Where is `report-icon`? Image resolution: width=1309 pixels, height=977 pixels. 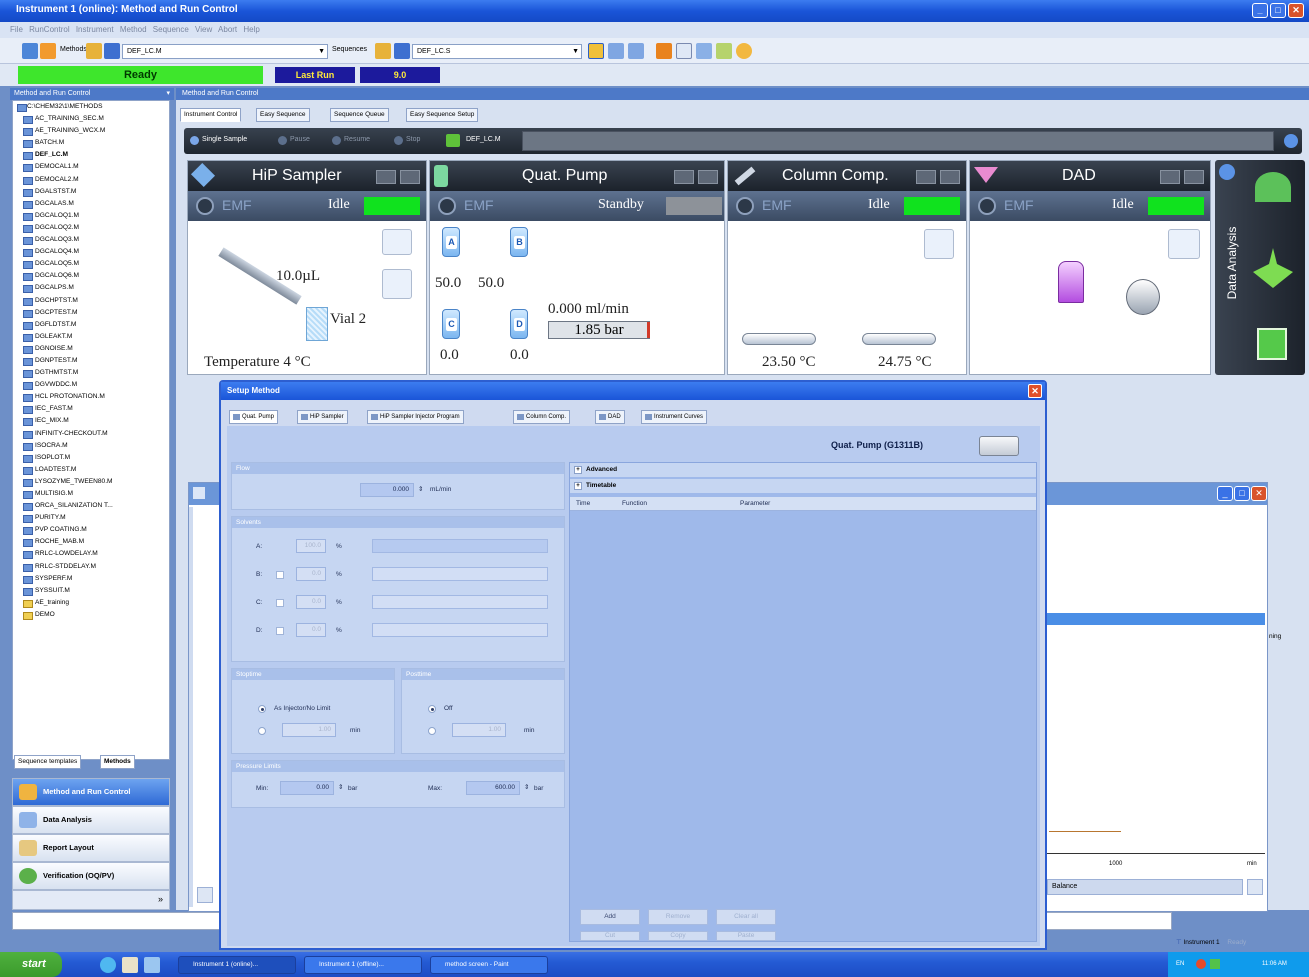
report-icon is located at coordinates (684, 51).